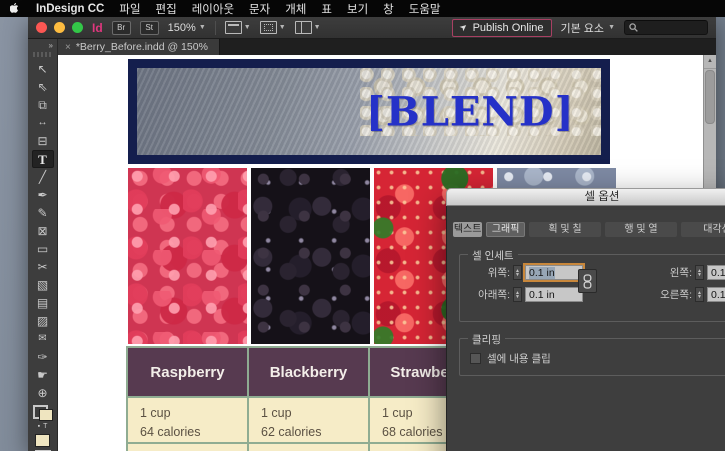 Image resolution: width=725 pixels, height=451 pixels. Describe the element at coordinates (554, 272) in the screenshot. I see `inset-top-field: 0.1 in` at that location.